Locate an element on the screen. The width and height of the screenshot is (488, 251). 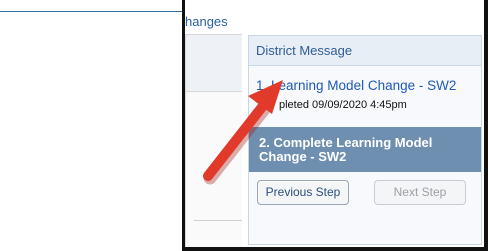
frame-border-bottom is located at coordinates (335, 249).